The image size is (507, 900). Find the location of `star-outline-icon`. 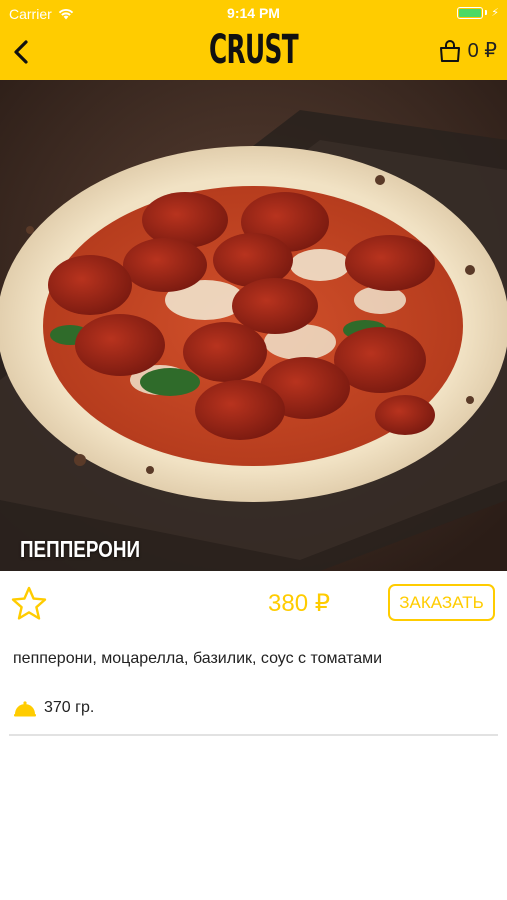

star-outline-icon is located at coordinates (29, 603).